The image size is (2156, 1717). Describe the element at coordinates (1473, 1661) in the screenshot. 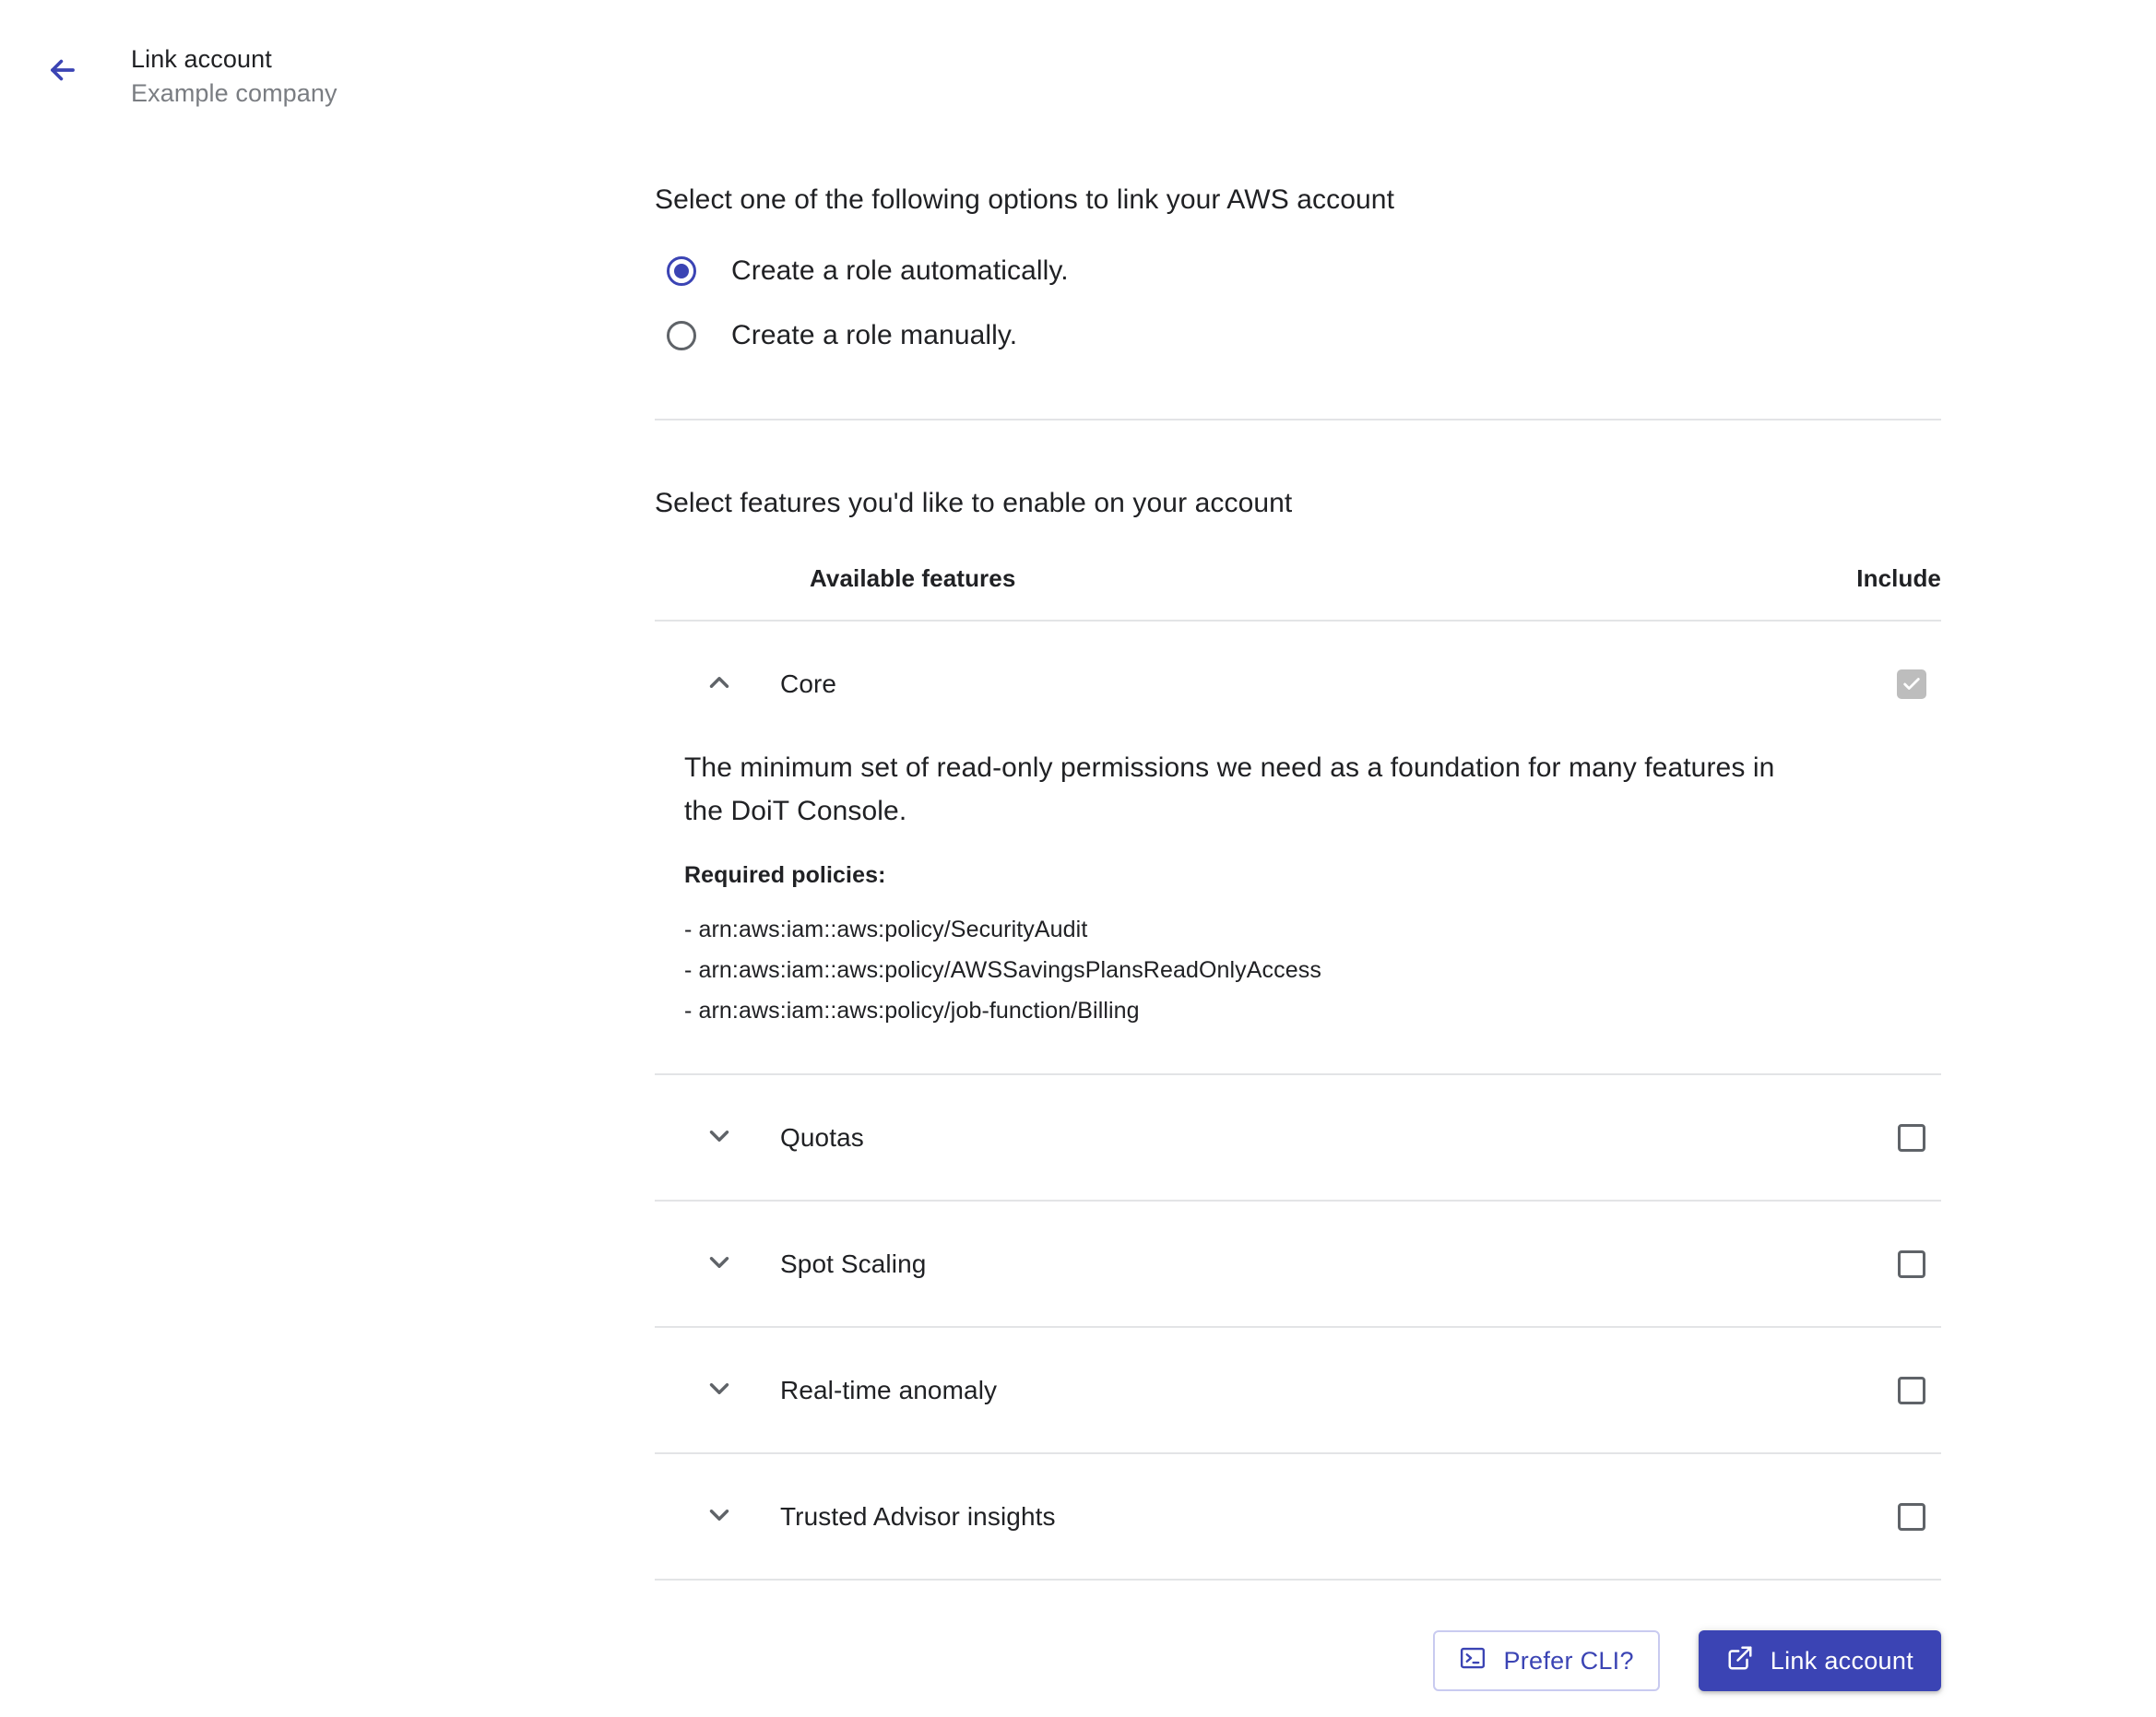

I see `terminal-icon` at that location.